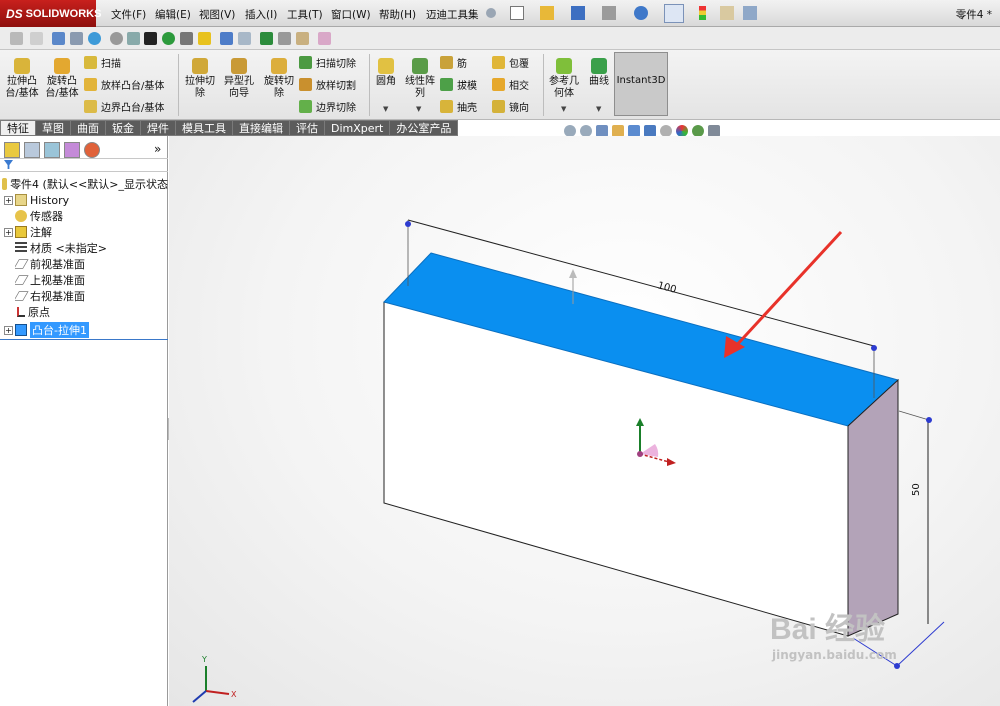 Image resolution: width=1000 pixels, height=706 pixels. Describe the element at coordinates (324, 38) in the screenshot. I see `book-icon` at that location.